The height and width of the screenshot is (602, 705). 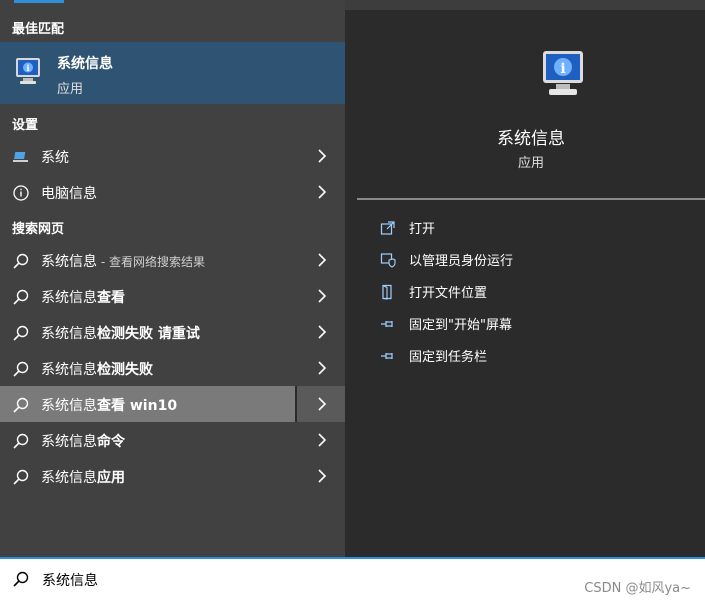 What do you see at coordinates (83, 442) in the screenshot?
I see `web-result-label: 系统信息命令` at bounding box center [83, 442].